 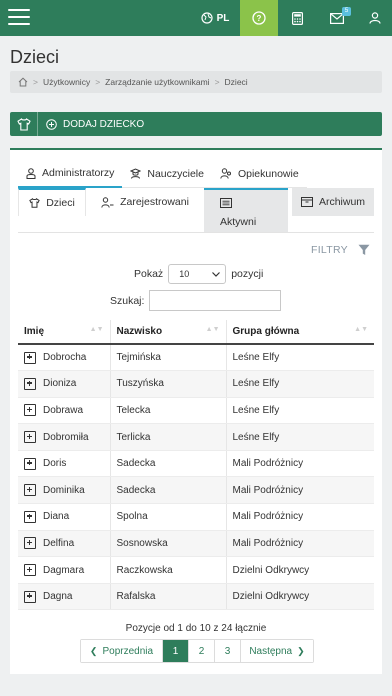 What do you see at coordinates (51, 124) in the screenshot?
I see `plus-circle-icon` at bounding box center [51, 124].